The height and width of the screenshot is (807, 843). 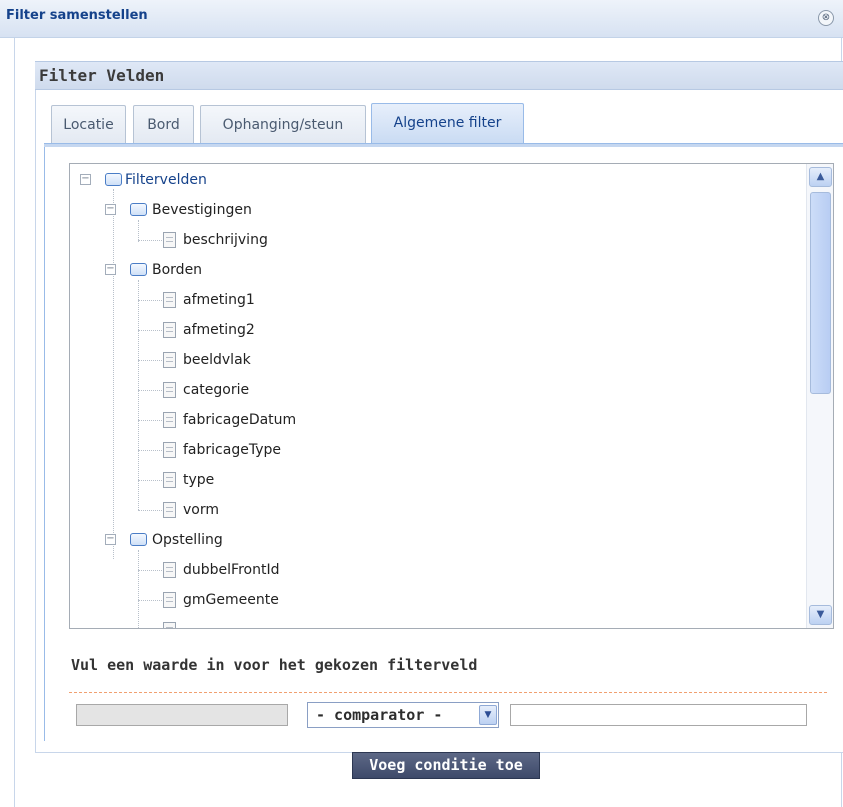 What do you see at coordinates (187, 540) in the screenshot?
I see `tree-node-label: Opstelling` at bounding box center [187, 540].